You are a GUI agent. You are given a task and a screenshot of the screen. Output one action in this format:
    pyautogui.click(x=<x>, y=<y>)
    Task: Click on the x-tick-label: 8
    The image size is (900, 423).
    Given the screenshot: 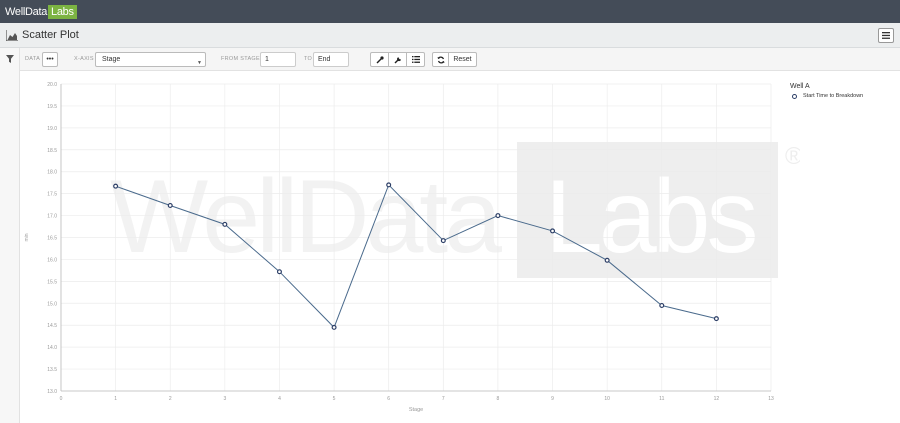 What is the action you would take?
    pyautogui.click(x=498, y=399)
    